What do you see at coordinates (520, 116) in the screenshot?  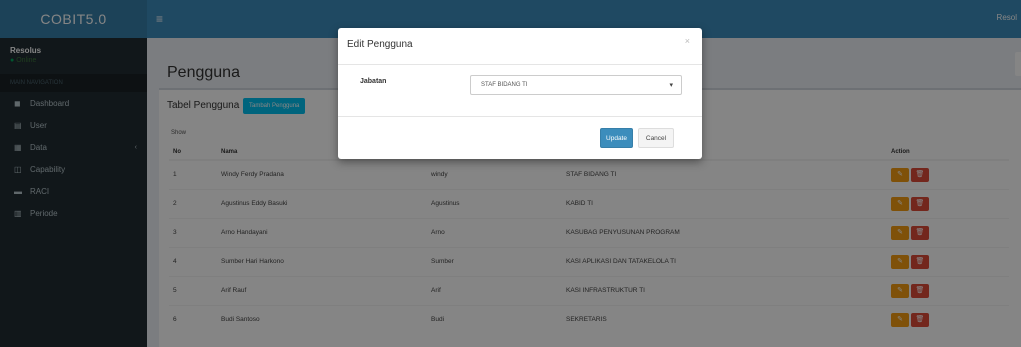 I see `modal-footer-divider` at bounding box center [520, 116].